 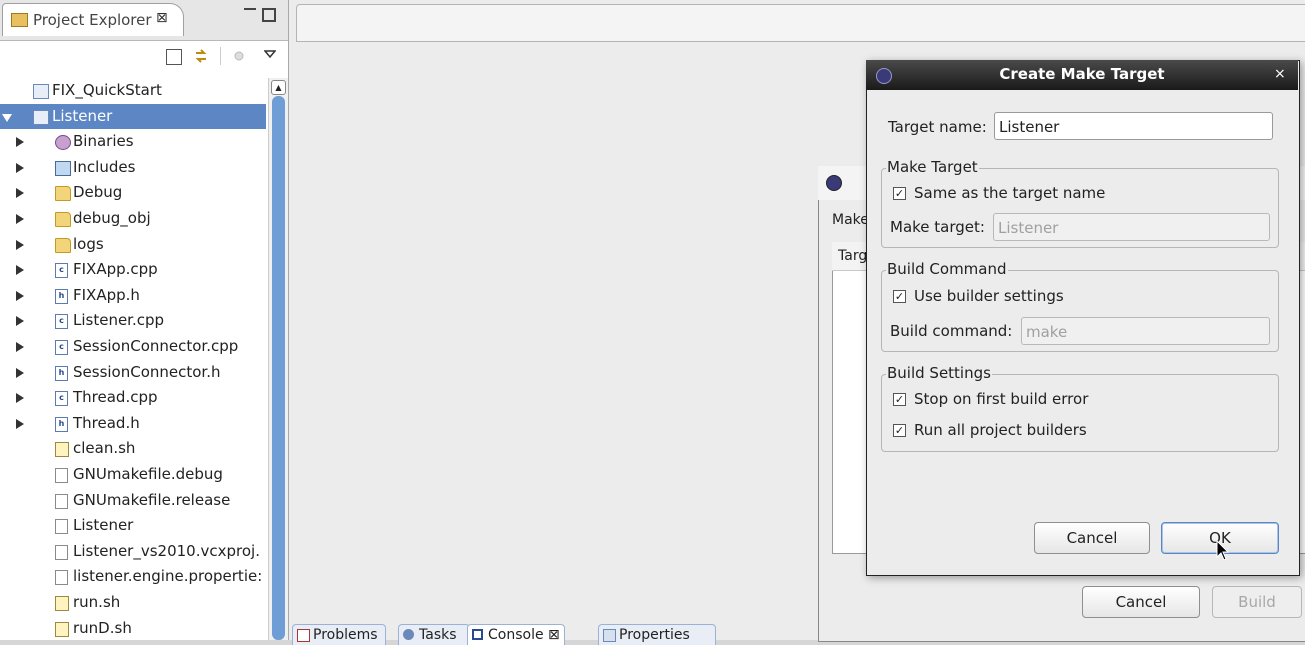 I want to click on tree-item: Binaries, so click(x=133, y=141).